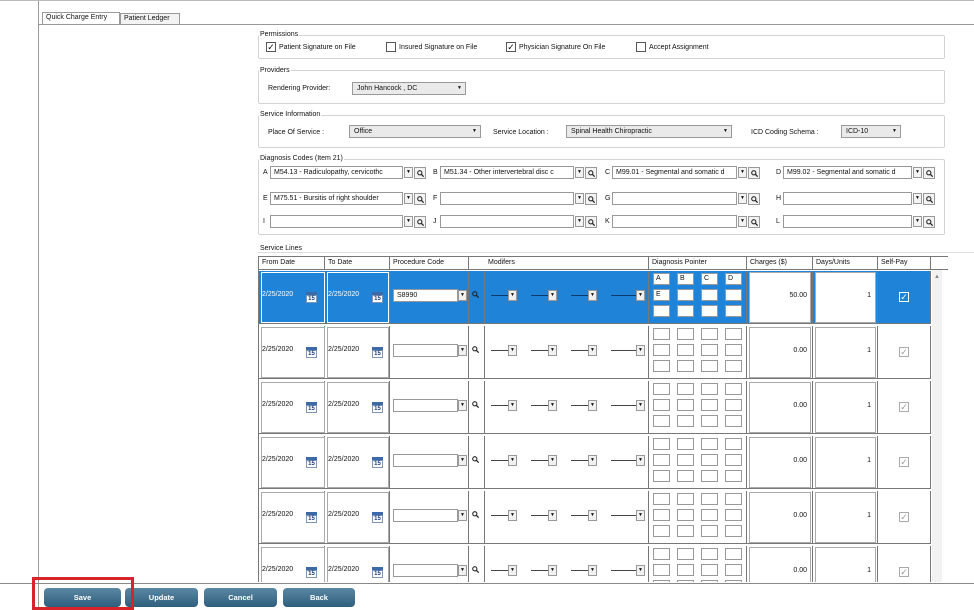 This screenshot has width=974, height=610. Describe the element at coordinates (476, 460) in the screenshot. I see `procedure-search-icon` at that location.